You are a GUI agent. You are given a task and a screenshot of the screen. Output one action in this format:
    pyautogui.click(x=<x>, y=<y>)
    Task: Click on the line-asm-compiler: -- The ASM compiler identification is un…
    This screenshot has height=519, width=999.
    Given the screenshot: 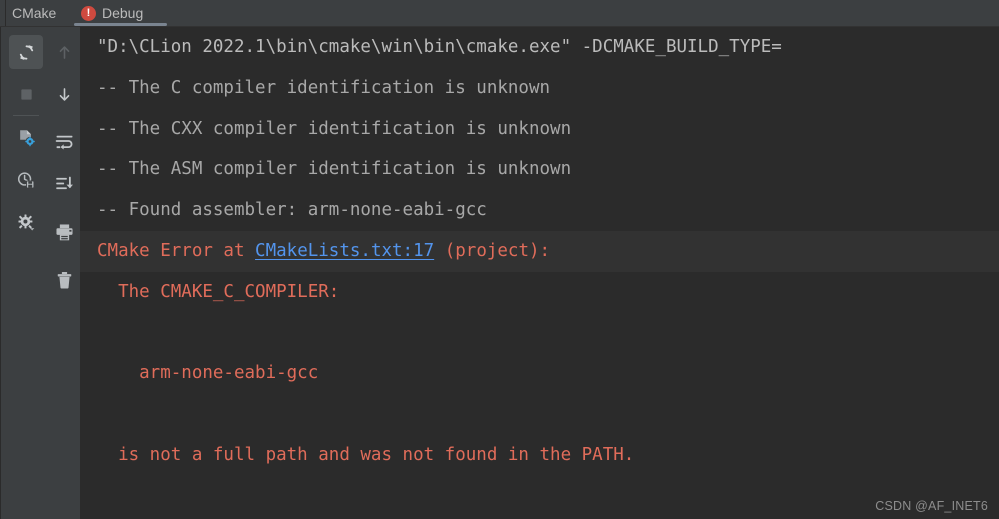 What is the action you would take?
    pyautogui.click(x=334, y=169)
    